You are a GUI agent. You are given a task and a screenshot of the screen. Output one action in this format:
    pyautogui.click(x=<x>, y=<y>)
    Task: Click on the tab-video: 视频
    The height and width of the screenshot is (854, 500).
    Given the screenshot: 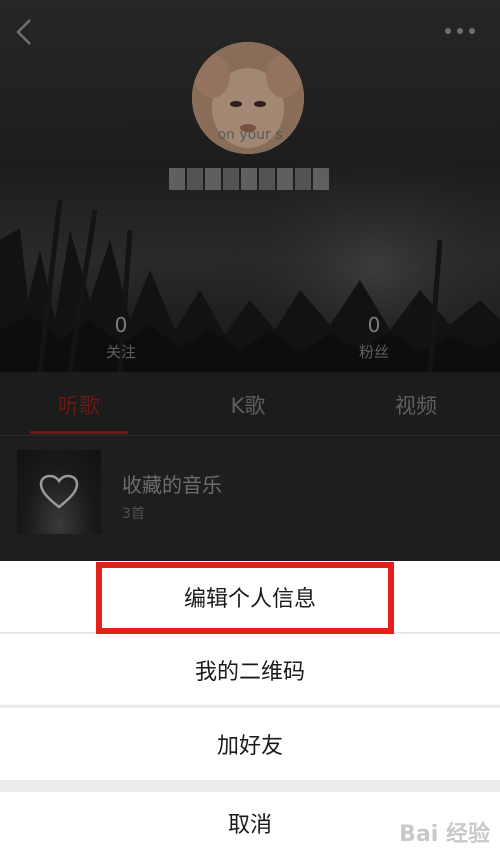 What is the action you would take?
    pyautogui.click(x=416, y=405)
    